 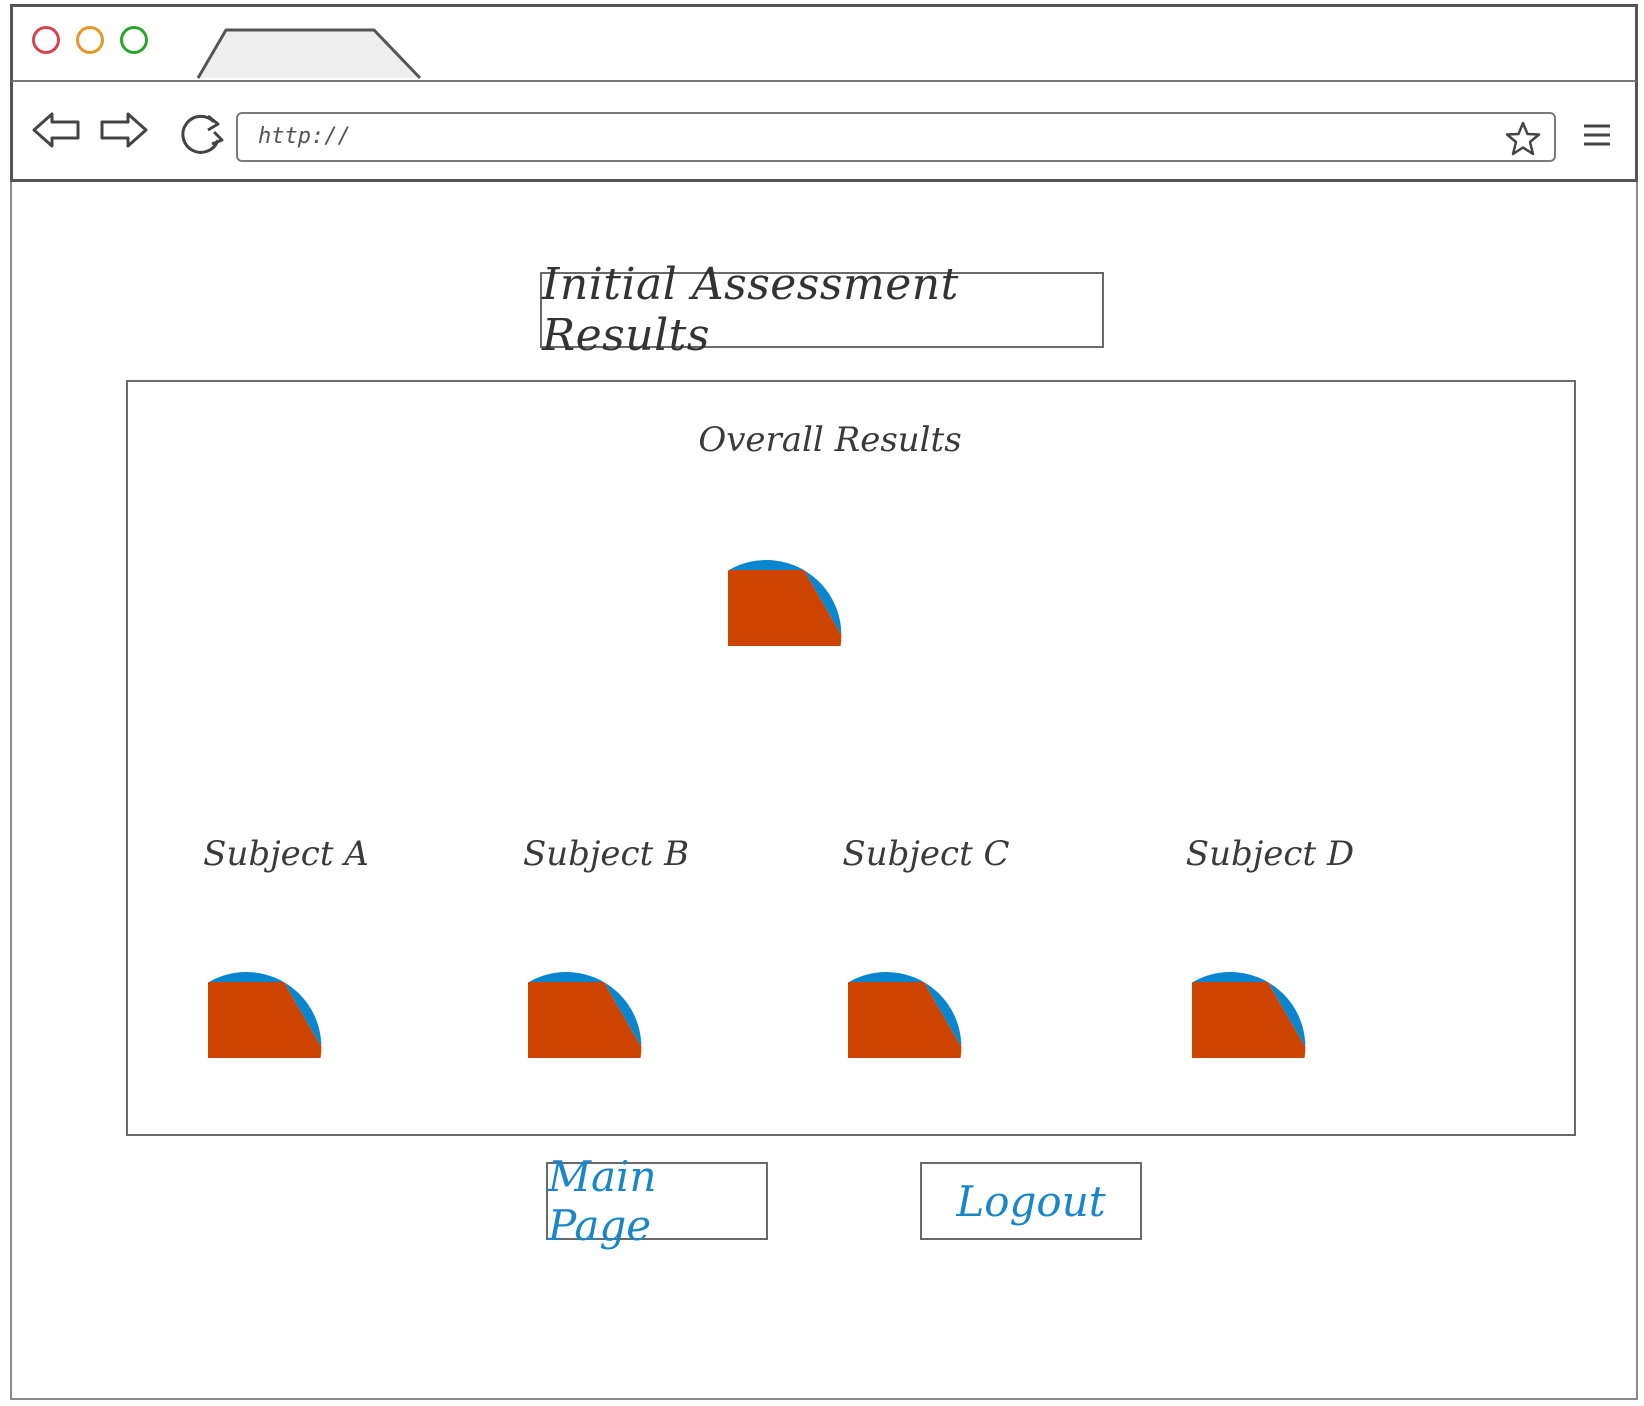 I want to click on back-arrow-icon, so click(x=56, y=130).